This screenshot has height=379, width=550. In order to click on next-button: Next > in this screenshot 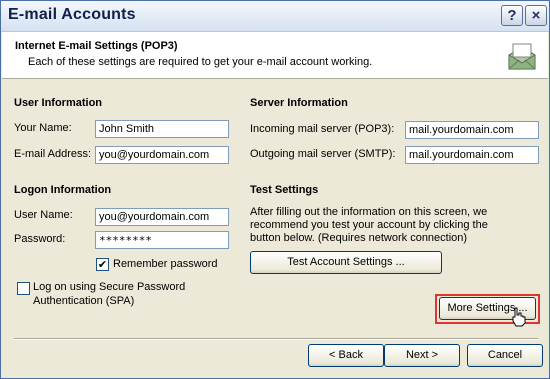, I will do `click(422, 355)`.